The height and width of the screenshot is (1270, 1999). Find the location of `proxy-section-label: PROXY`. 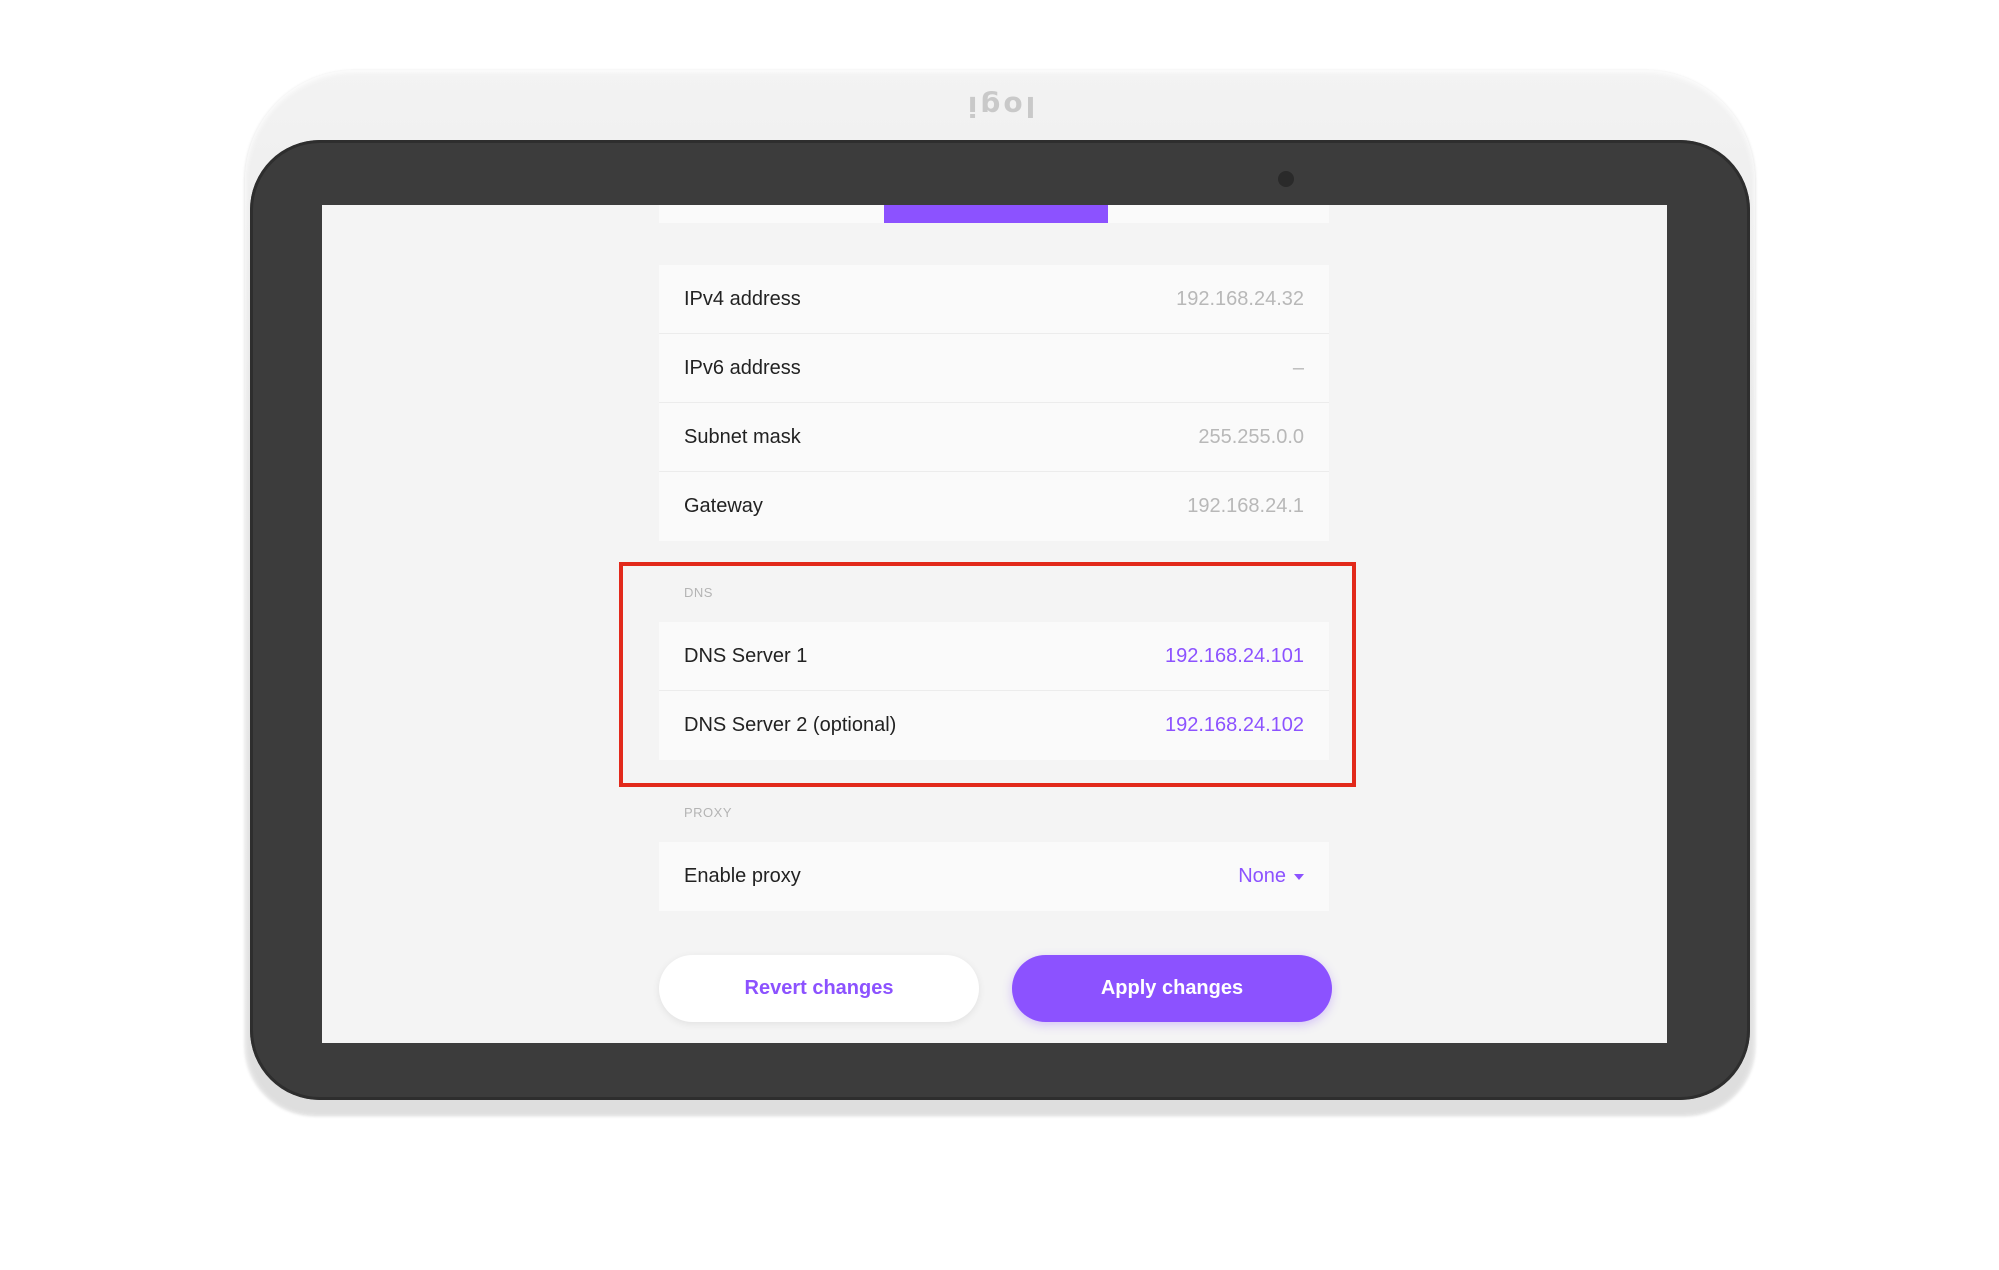

proxy-section-label: PROXY is located at coordinates (708, 812).